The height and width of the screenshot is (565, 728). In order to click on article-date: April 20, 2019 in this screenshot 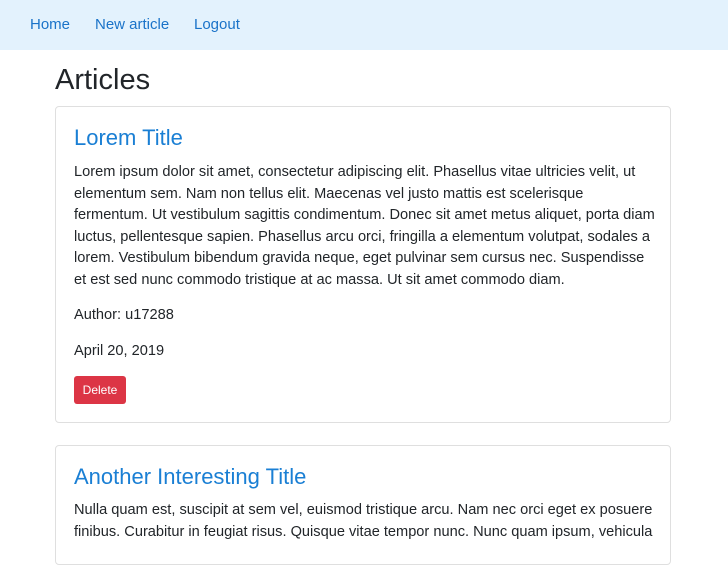, I will do `click(119, 351)`.